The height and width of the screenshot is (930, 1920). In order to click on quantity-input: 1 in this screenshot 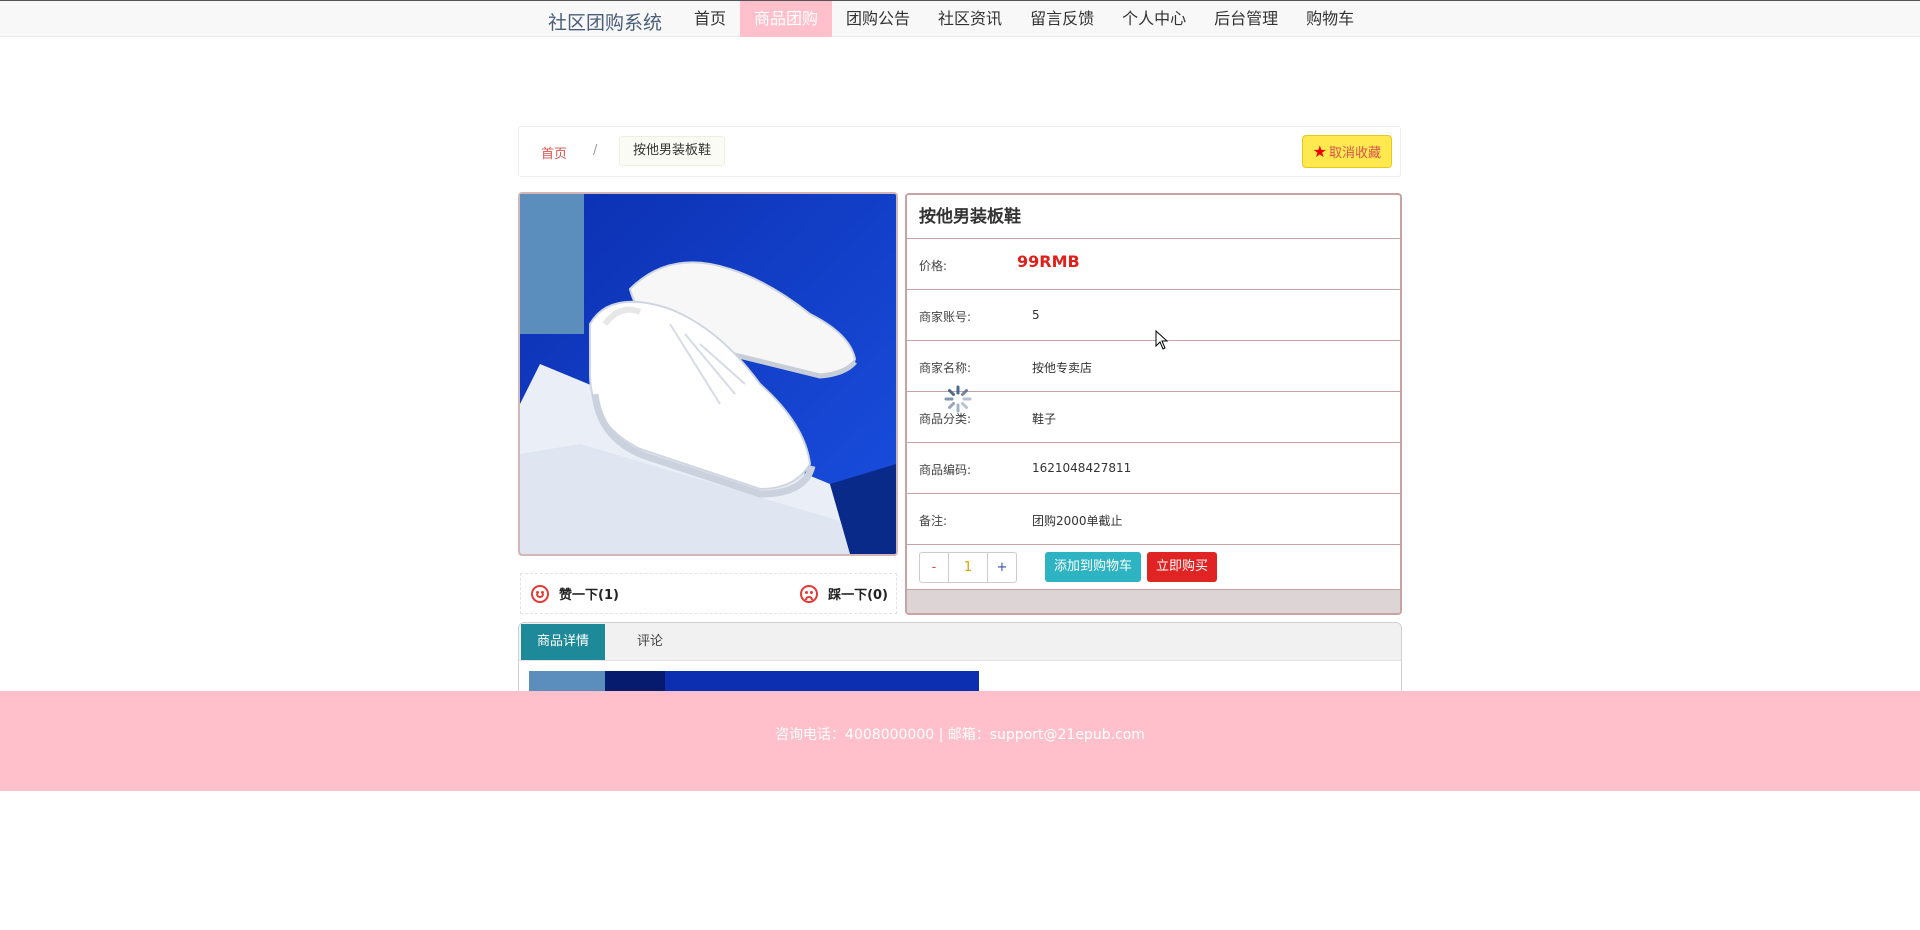, I will do `click(968, 567)`.